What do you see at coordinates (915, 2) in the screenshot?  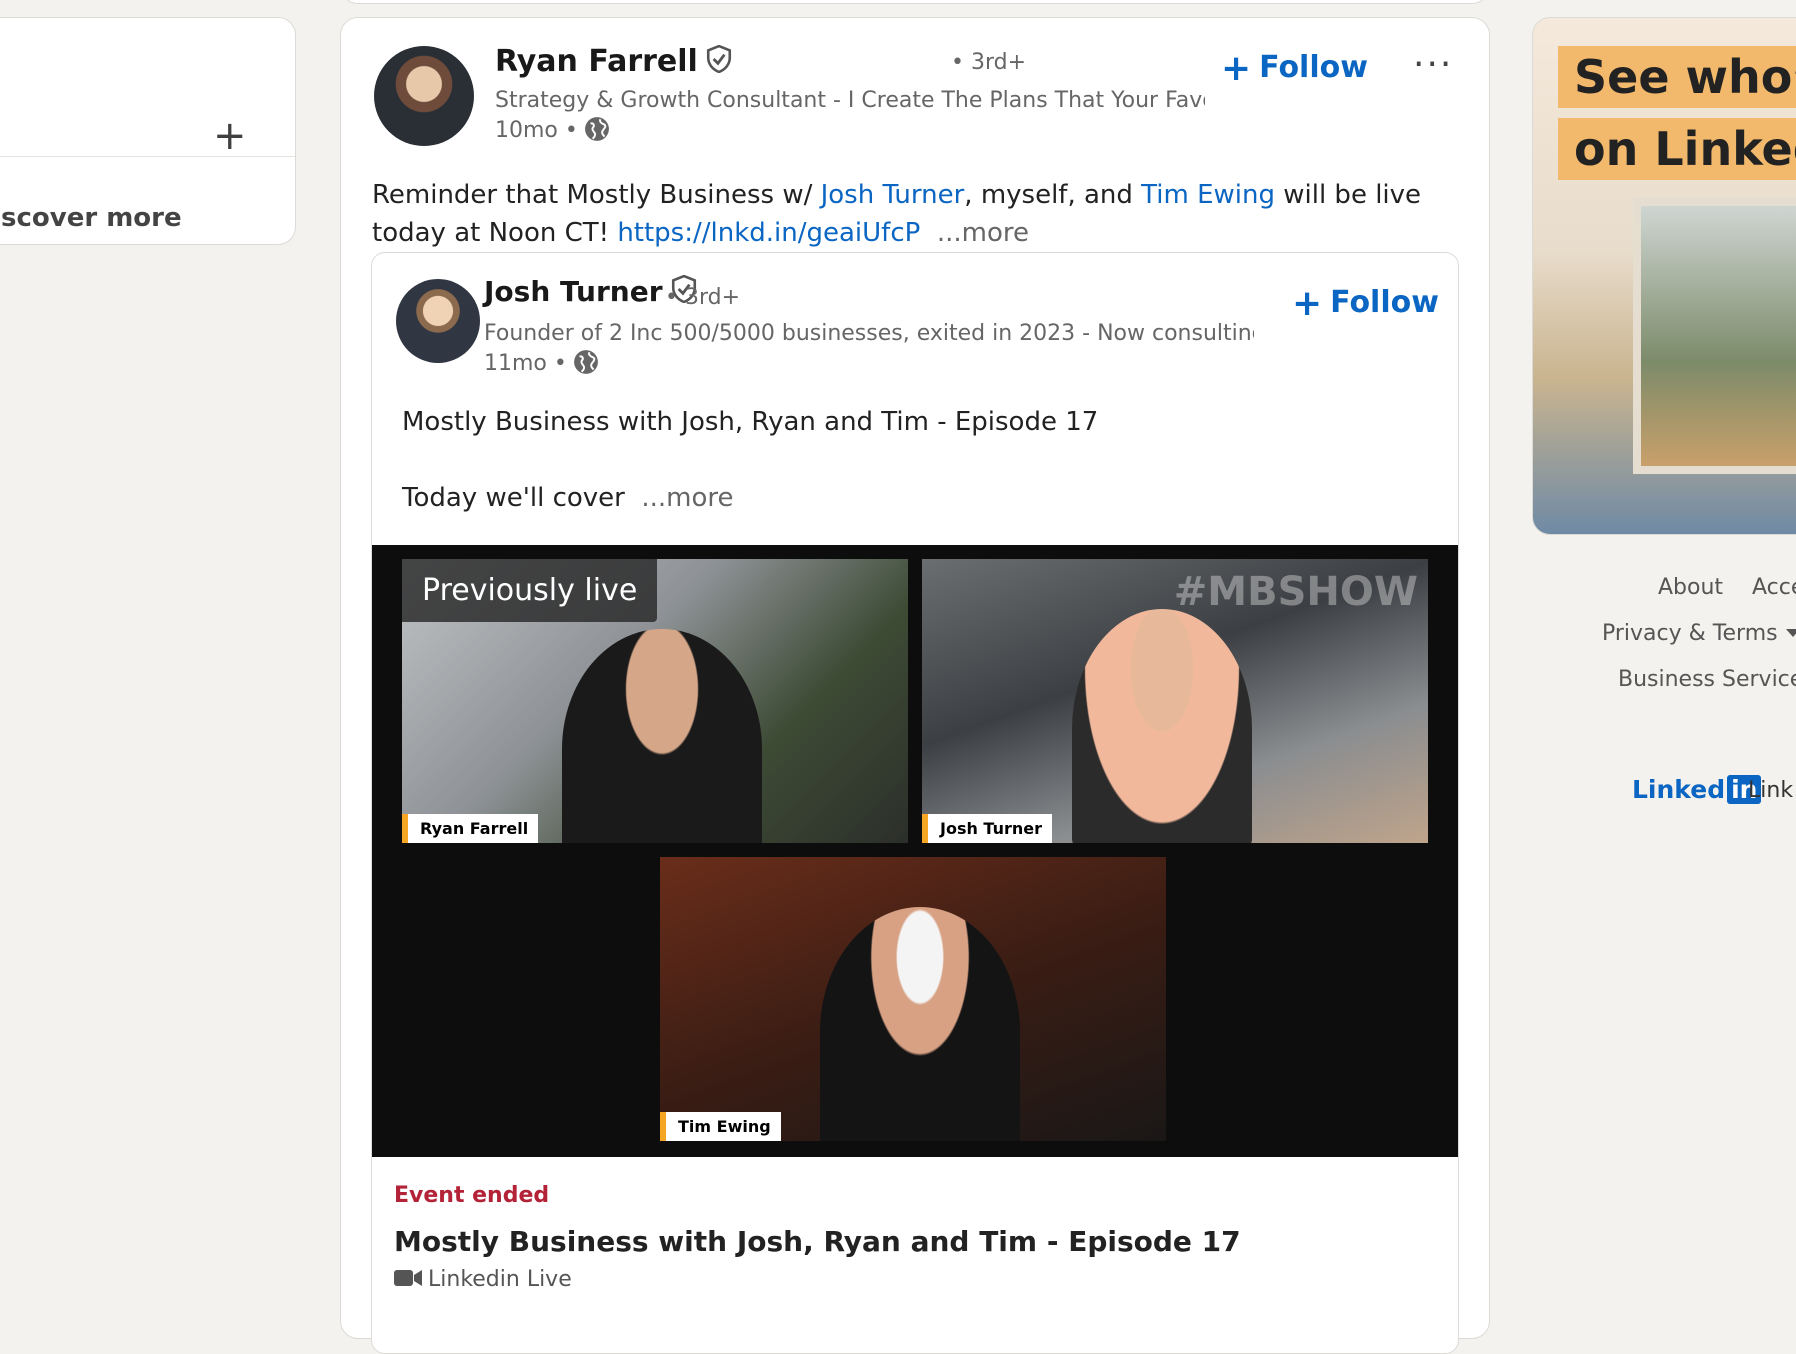 I see `previous-post-edge` at bounding box center [915, 2].